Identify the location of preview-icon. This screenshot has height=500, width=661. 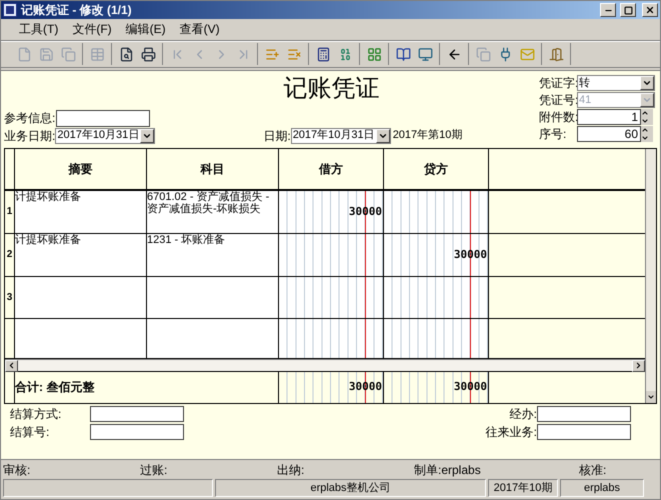
(126, 54).